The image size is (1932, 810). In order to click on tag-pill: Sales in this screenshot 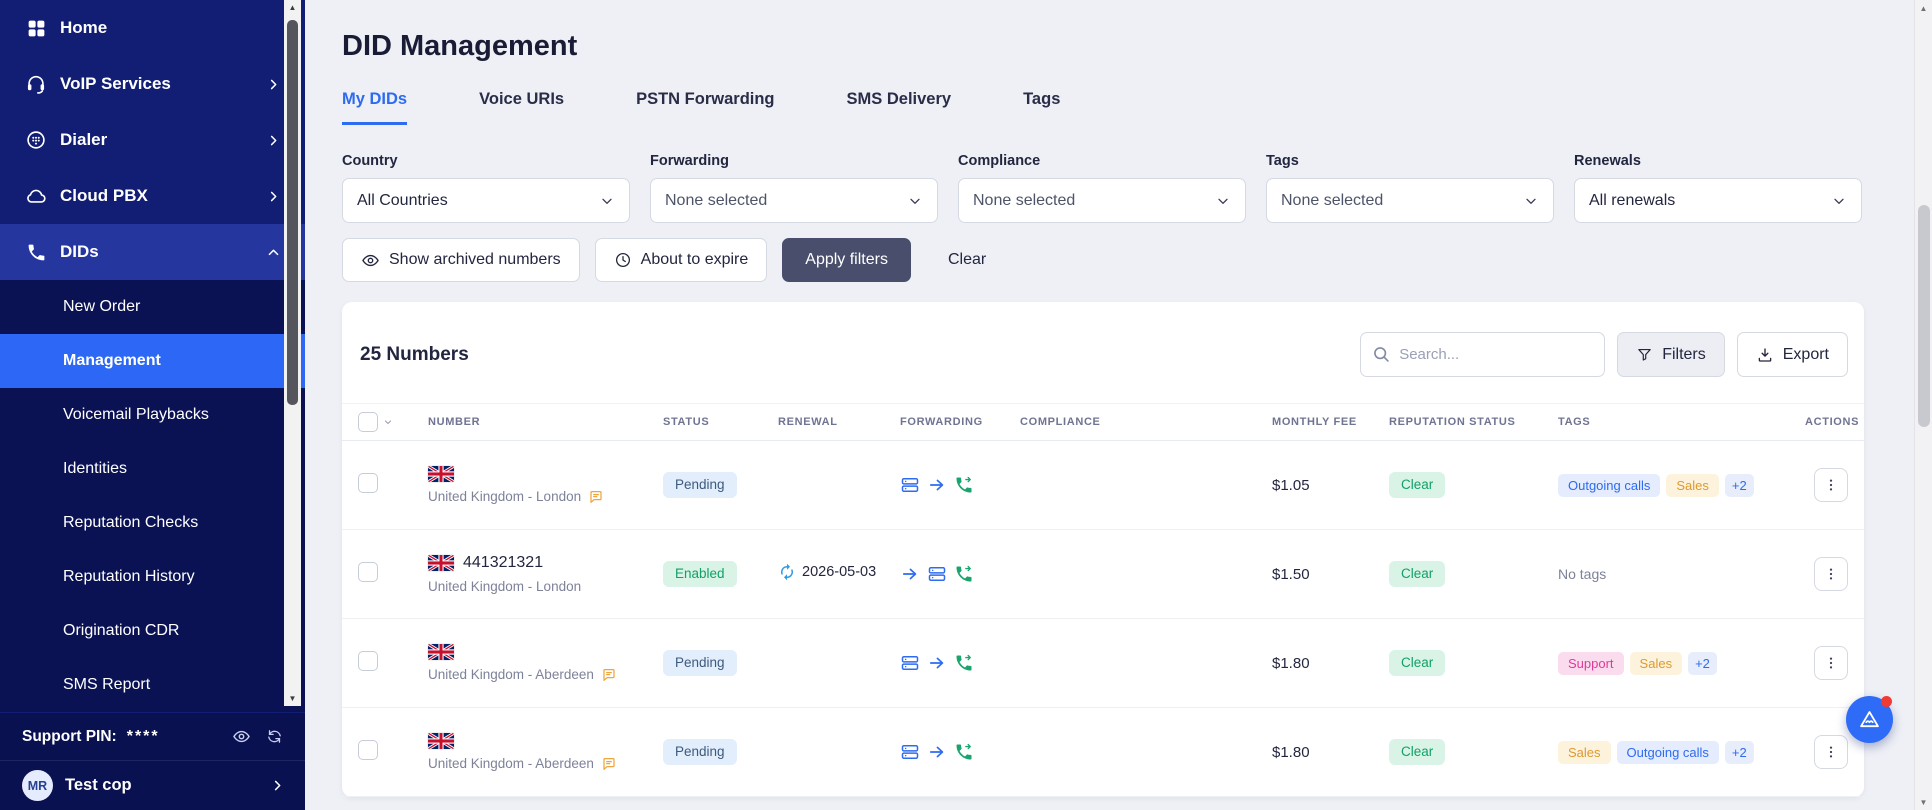, I will do `click(1692, 485)`.